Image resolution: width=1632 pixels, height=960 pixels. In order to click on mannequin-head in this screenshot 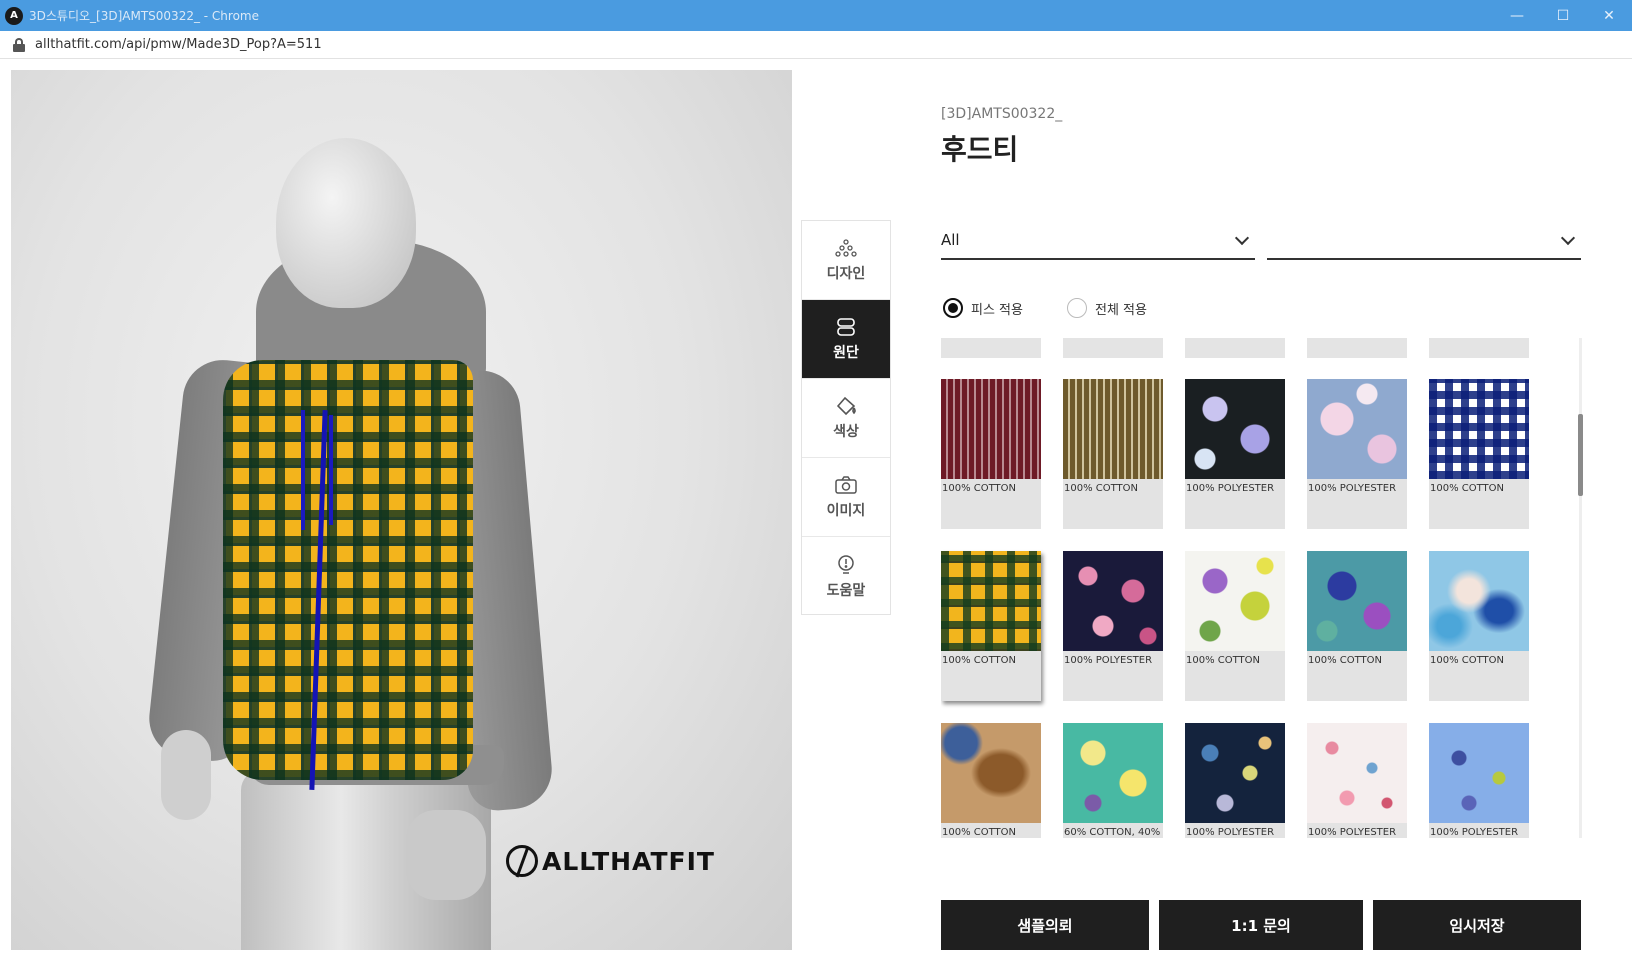, I will do `click(346, 223)`.